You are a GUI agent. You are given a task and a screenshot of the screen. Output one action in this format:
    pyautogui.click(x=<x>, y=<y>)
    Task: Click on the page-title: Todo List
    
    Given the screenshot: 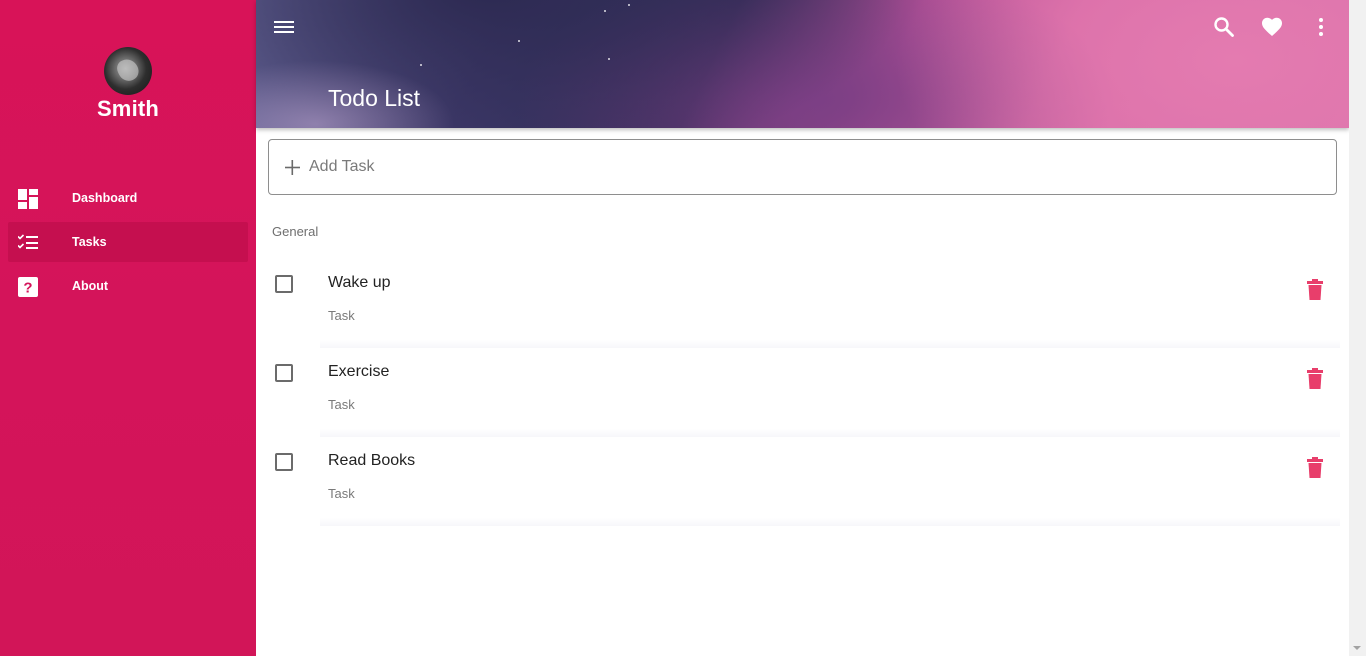 What is the action you would take?
    pyautogui.click(x=374, y=98)
    